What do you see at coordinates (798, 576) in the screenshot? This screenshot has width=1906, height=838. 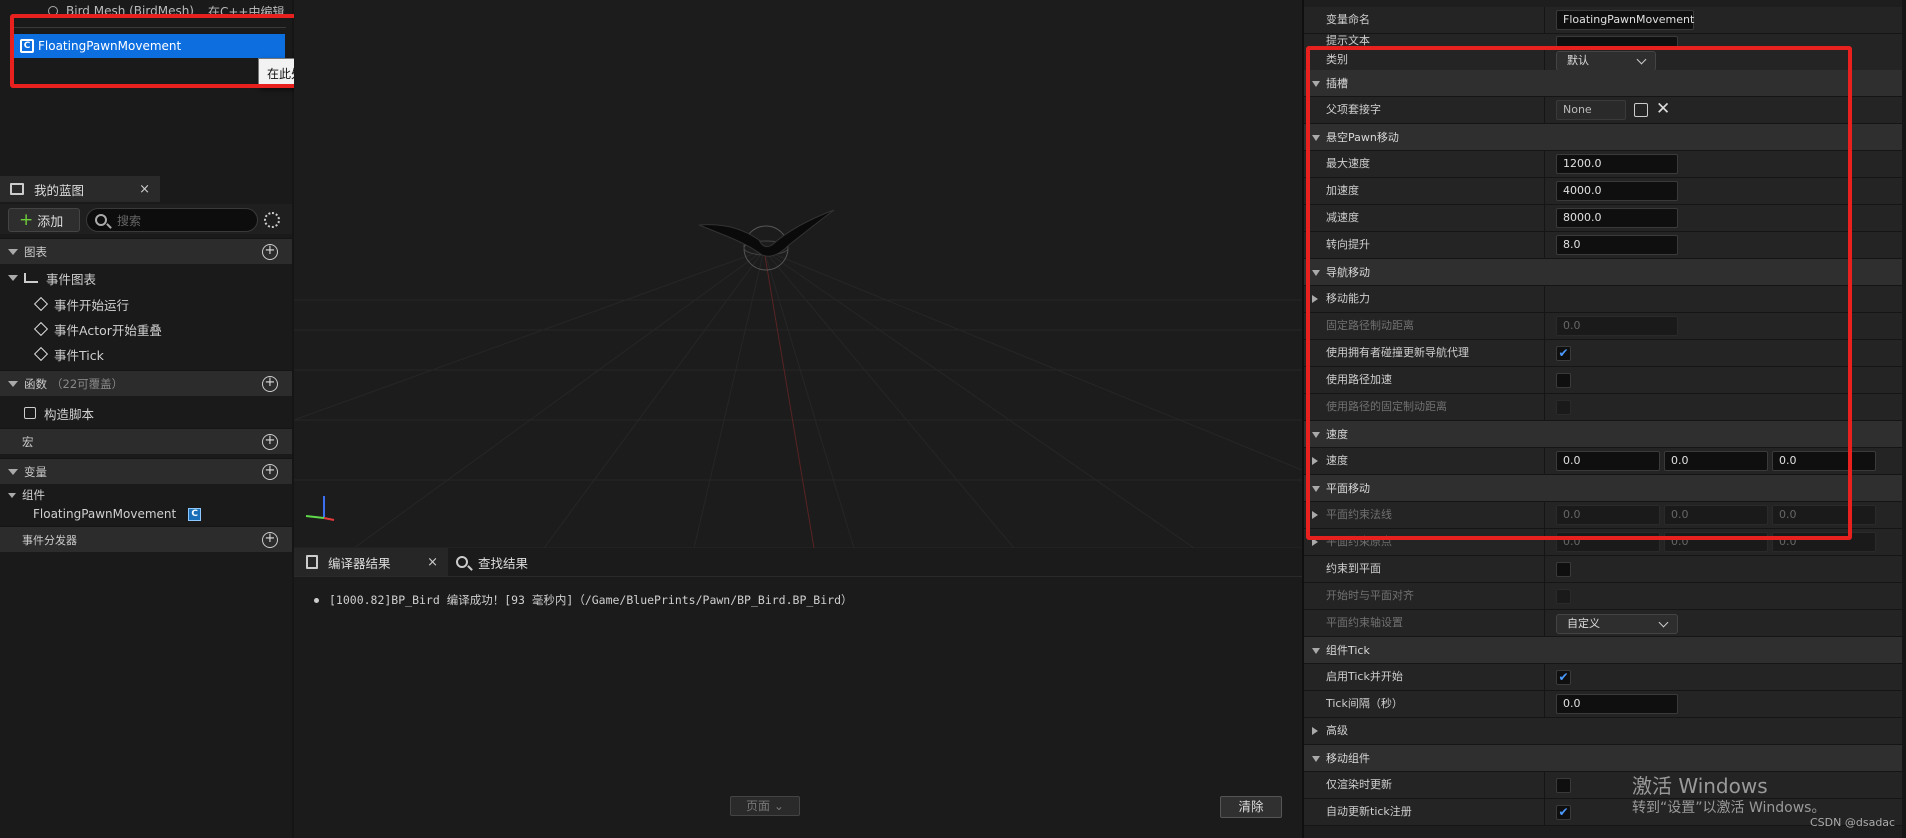 I see `divider` at bounding box center [798, 576].